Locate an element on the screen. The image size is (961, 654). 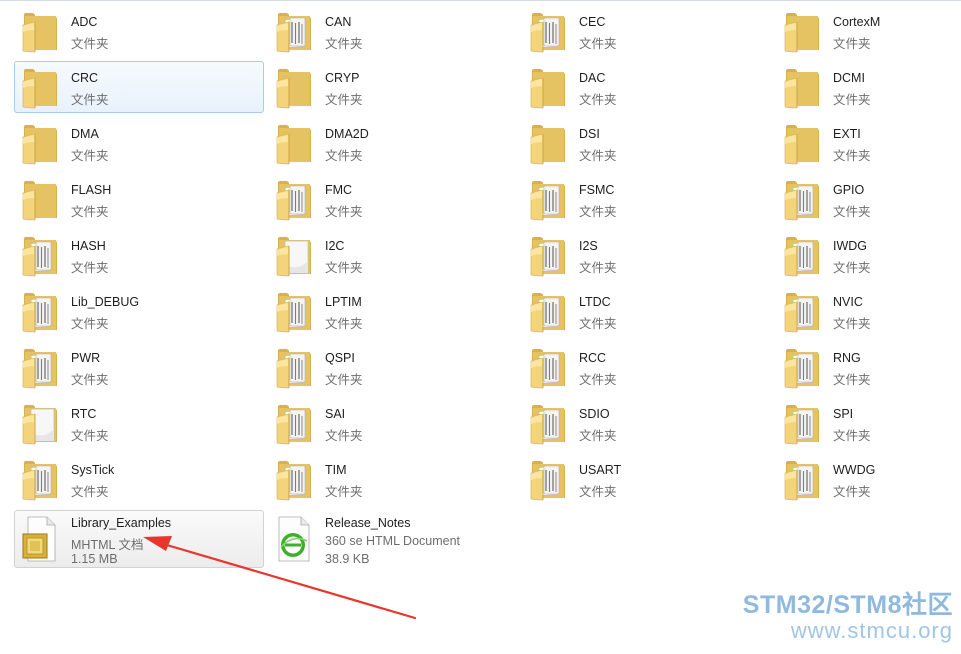
folder-rtc: RTC 文件夹 is located at coordinates (139, 423).